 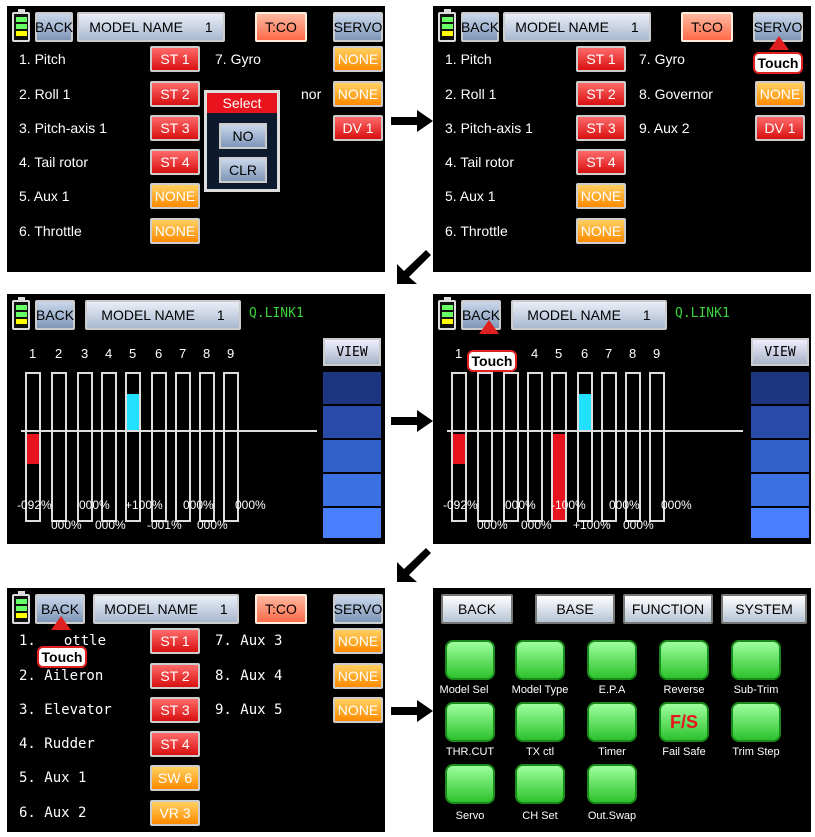 I want to click on function-label: 6. Throttle, so click(x=50, y=231).